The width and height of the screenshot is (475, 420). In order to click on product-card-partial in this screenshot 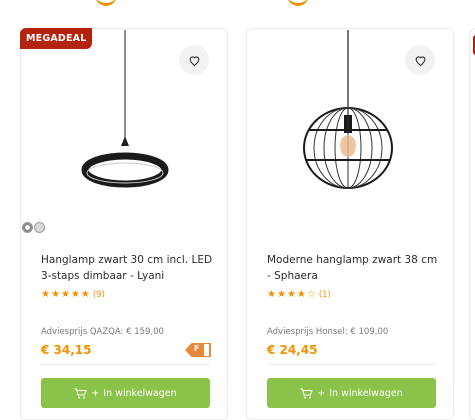, I will do `click(472, 224)`.